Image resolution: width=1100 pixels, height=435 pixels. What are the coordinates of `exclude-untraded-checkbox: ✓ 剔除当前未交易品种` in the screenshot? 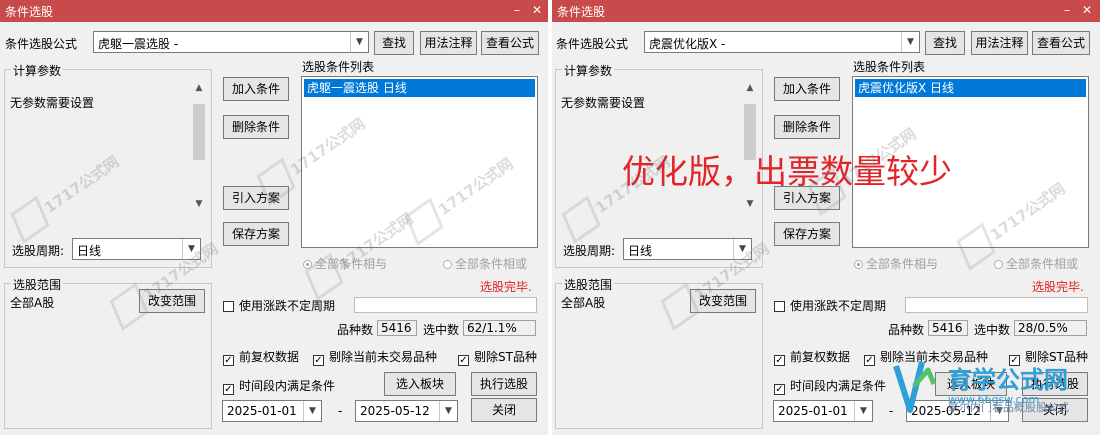 It's located at (375, 357).